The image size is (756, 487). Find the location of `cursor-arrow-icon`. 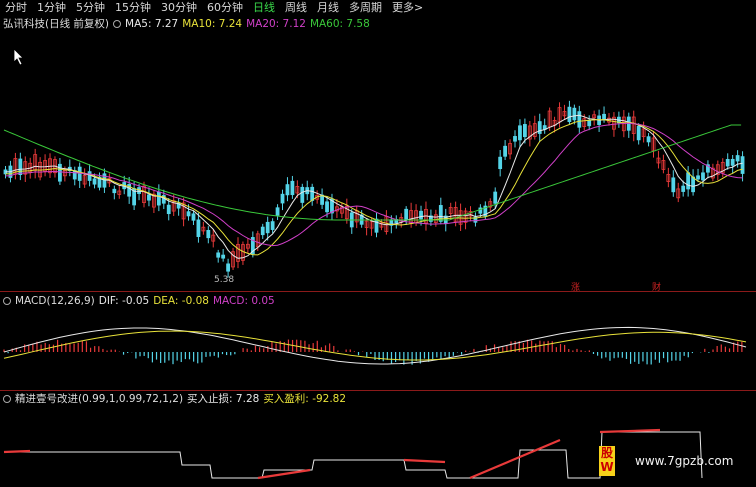

cursor-arrow-icon is located at coordinates (18, 57).